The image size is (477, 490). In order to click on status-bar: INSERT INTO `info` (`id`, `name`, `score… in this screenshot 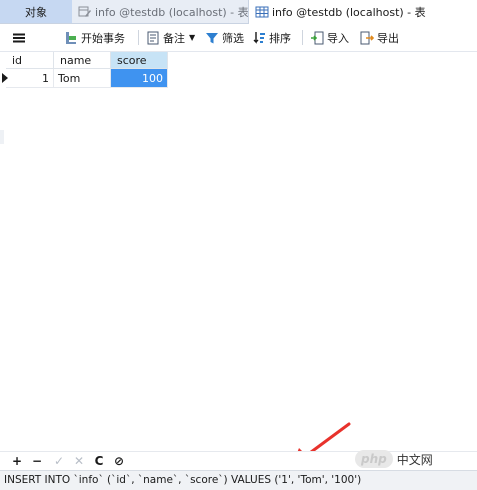, I will do `click(238, 480)`.